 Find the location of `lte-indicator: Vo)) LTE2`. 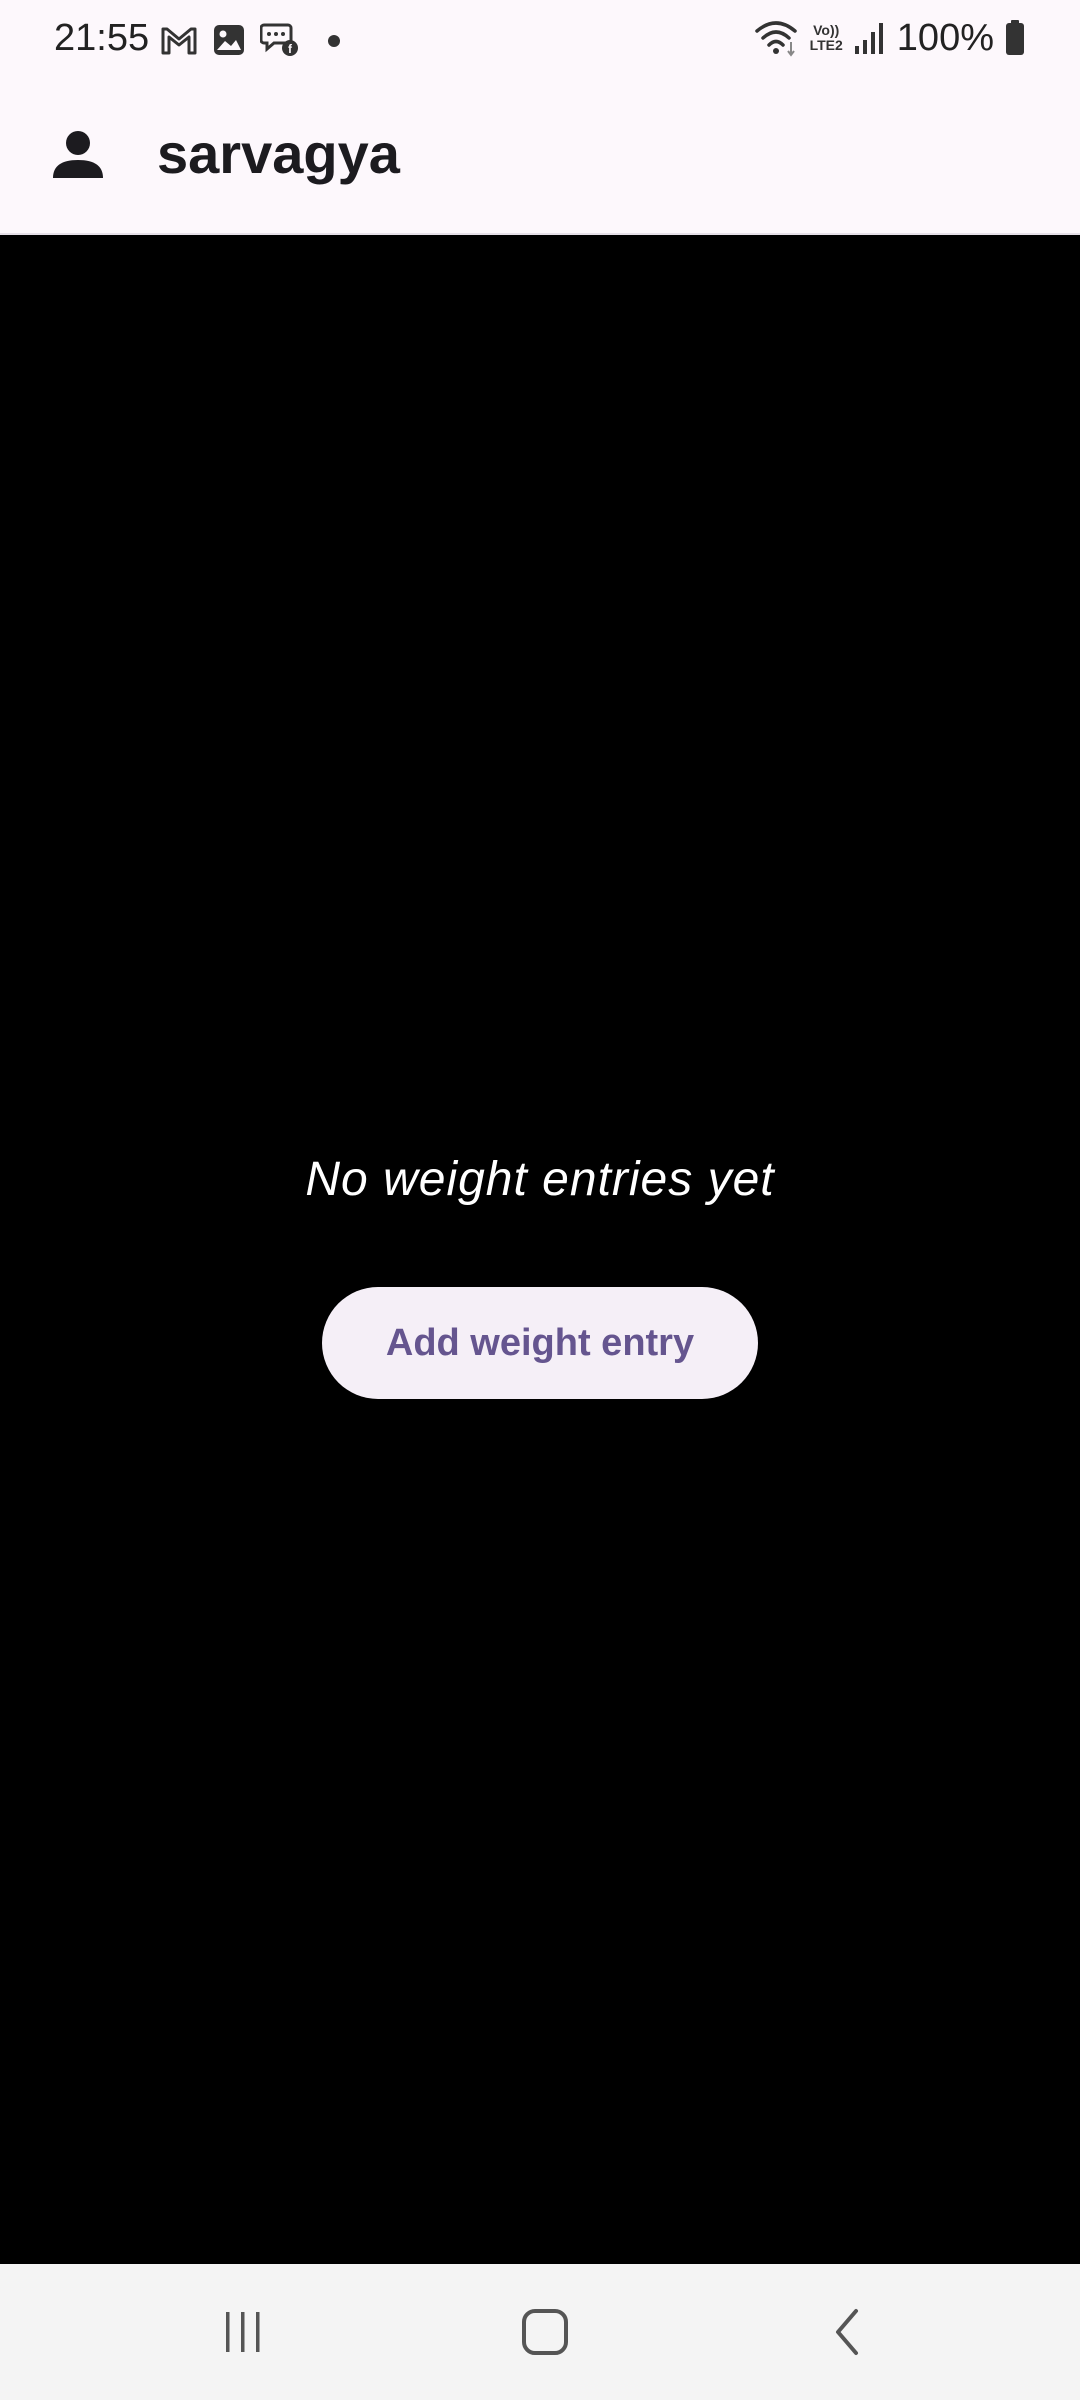

lte-indicator: Vo)) LTE2 is located at coordinates (826, 38).